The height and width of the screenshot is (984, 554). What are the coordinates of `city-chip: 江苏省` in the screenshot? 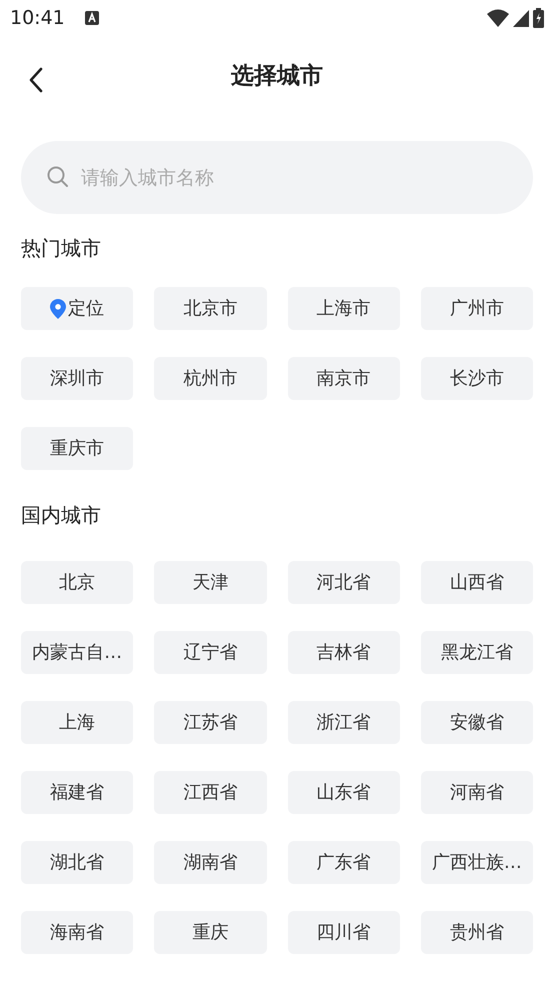 It's located at (210, 722).